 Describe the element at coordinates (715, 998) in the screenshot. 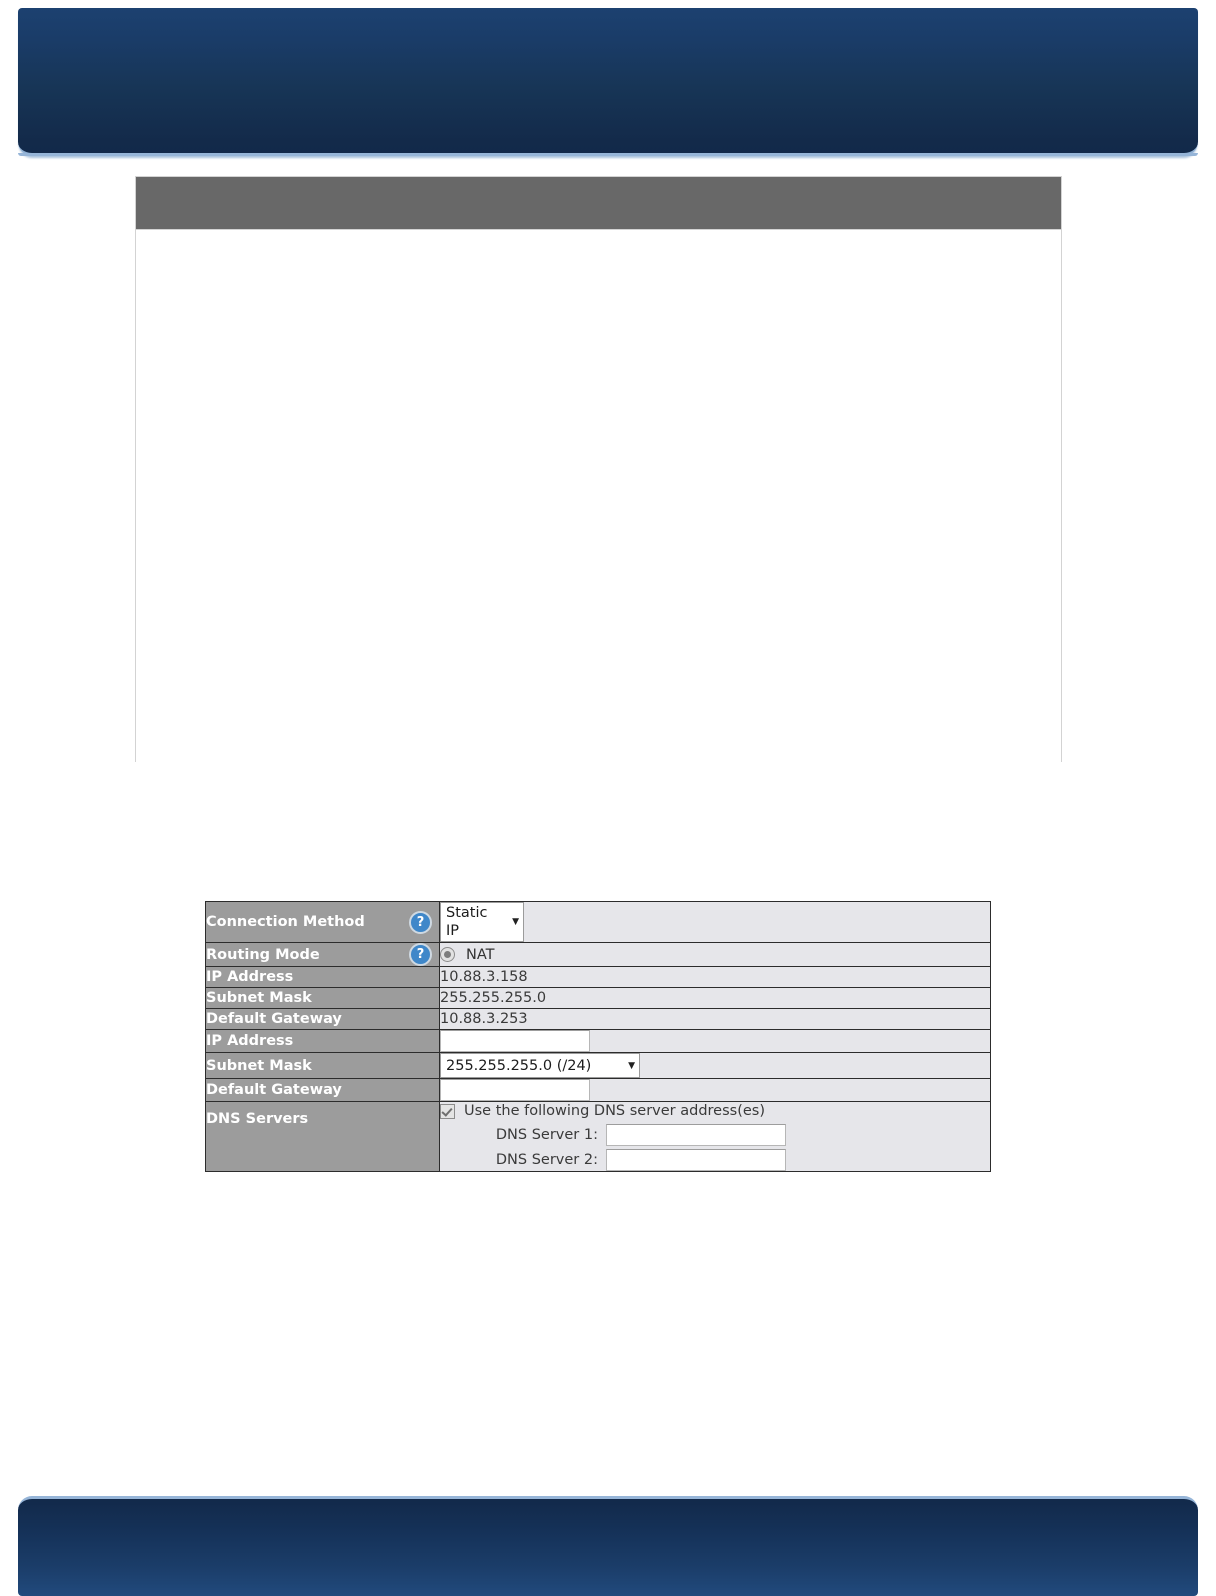

I see `row-value-current-subnet-mask: 255.255.255.0` at that location.